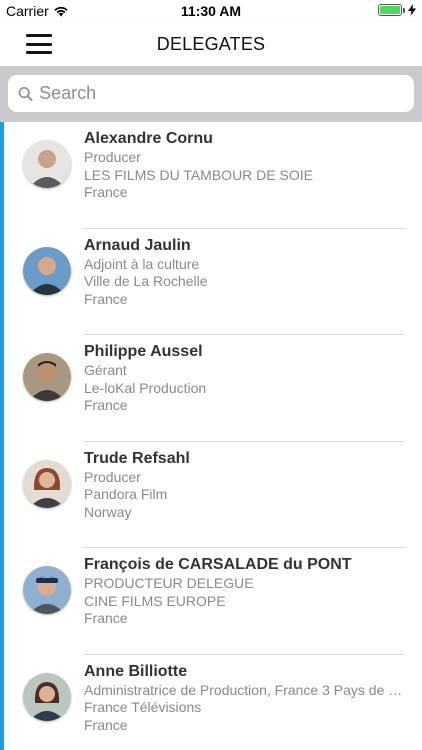 This screenshot has width=422, height=750. What do you see at coordinates (218, 564) in the screenshot?
I see `delegate-name: François de CARSALADE du PONT` at bounding box center [218, 564].